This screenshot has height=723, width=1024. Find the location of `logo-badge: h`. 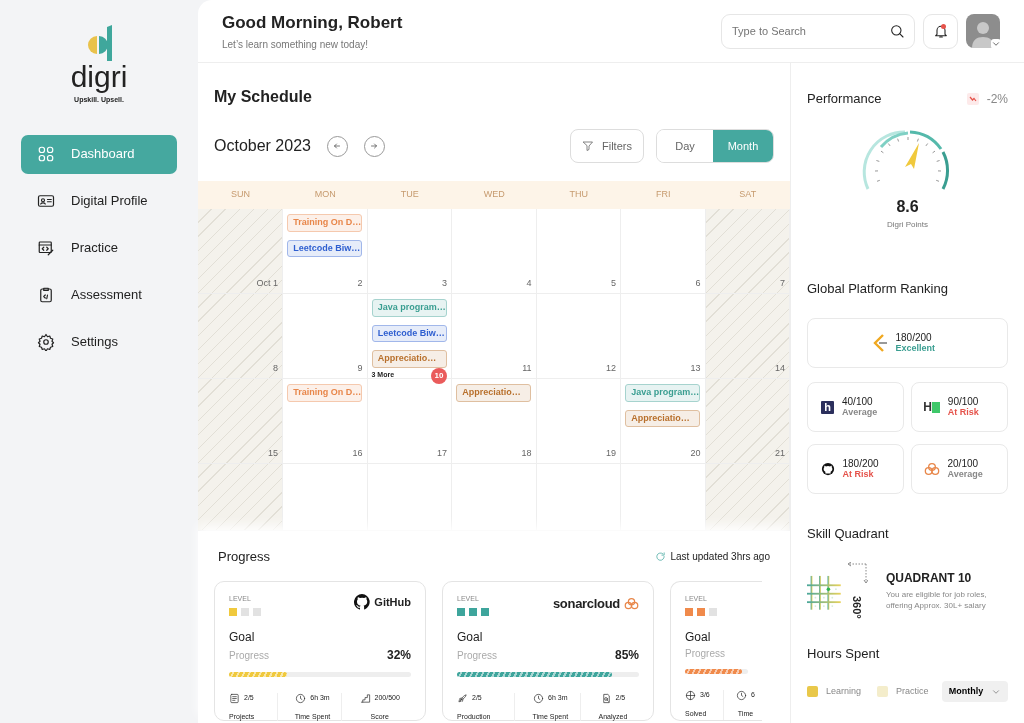

logo-badge: h is located at coordinates (827, 407).